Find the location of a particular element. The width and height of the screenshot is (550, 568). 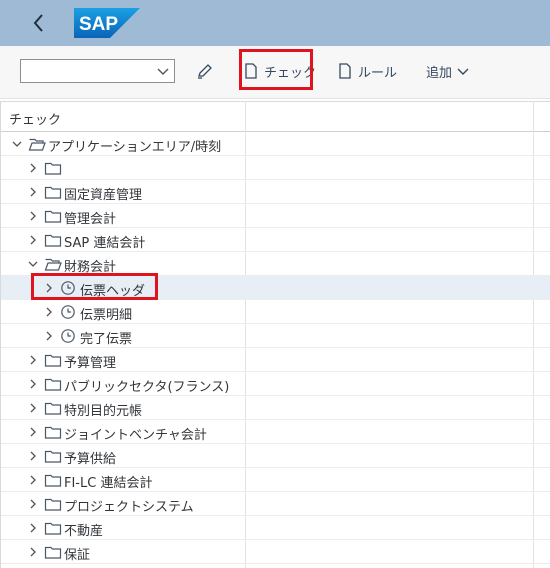

tree-row: 伝票明細 is located at coordinates (275, 312).